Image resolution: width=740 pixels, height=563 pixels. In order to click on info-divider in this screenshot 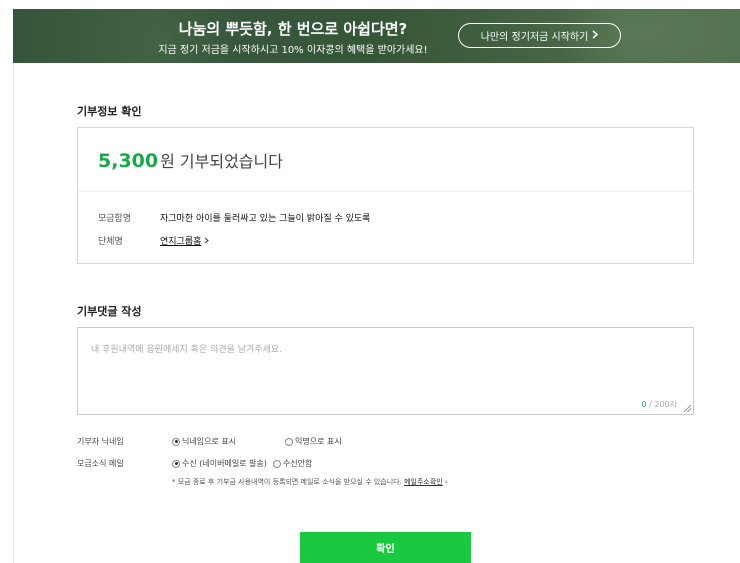, I will do `click(385, 191)`.